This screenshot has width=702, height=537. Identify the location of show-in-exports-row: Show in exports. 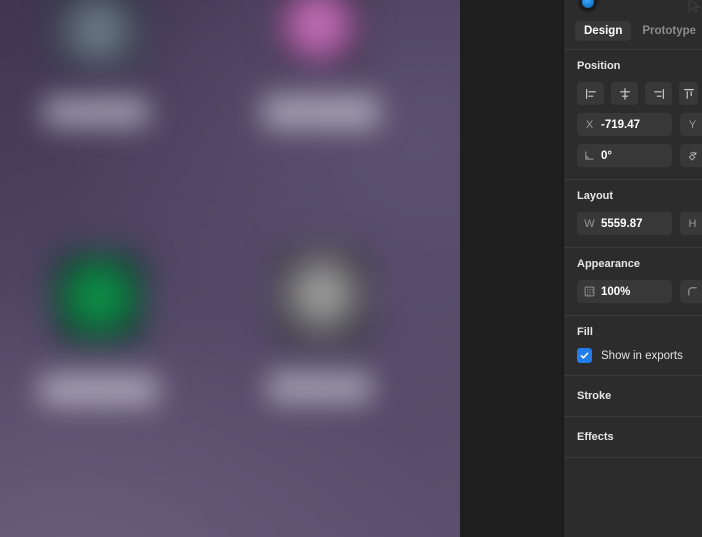
(633, 355).